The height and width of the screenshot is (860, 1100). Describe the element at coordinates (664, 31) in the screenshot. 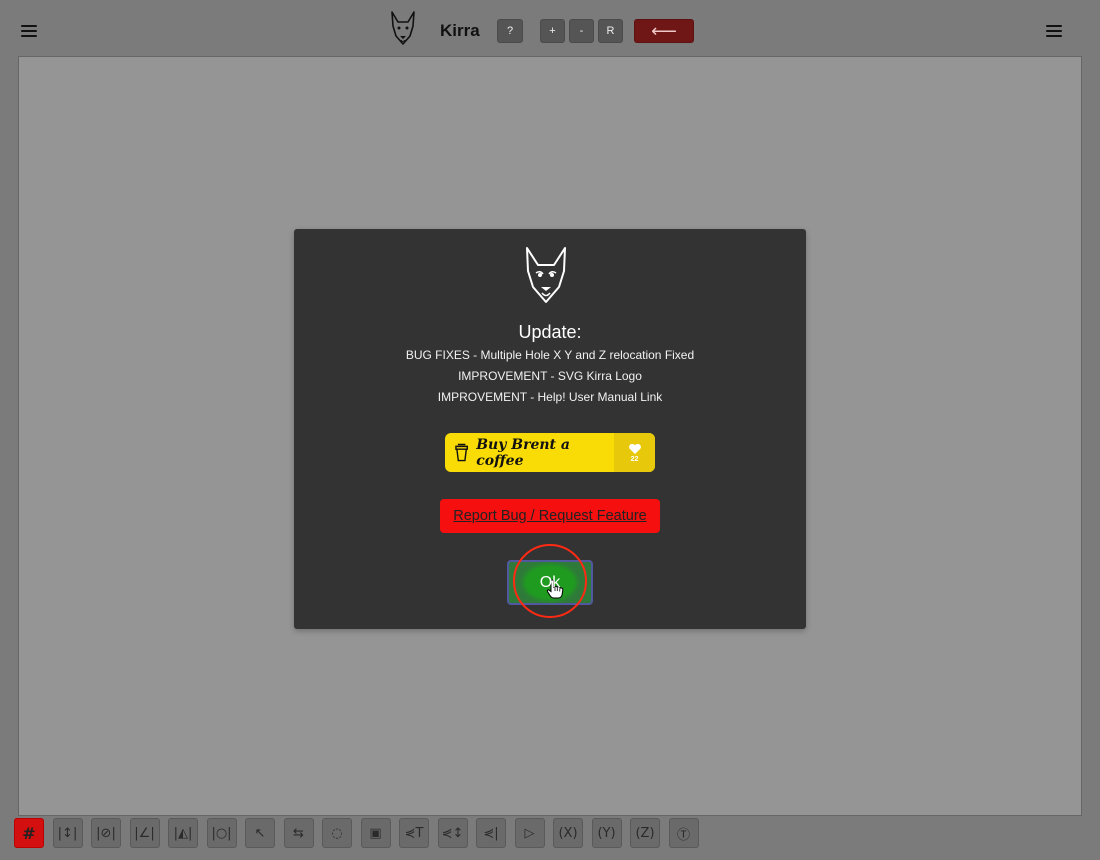

I see `back-button: ⟵` at that location.